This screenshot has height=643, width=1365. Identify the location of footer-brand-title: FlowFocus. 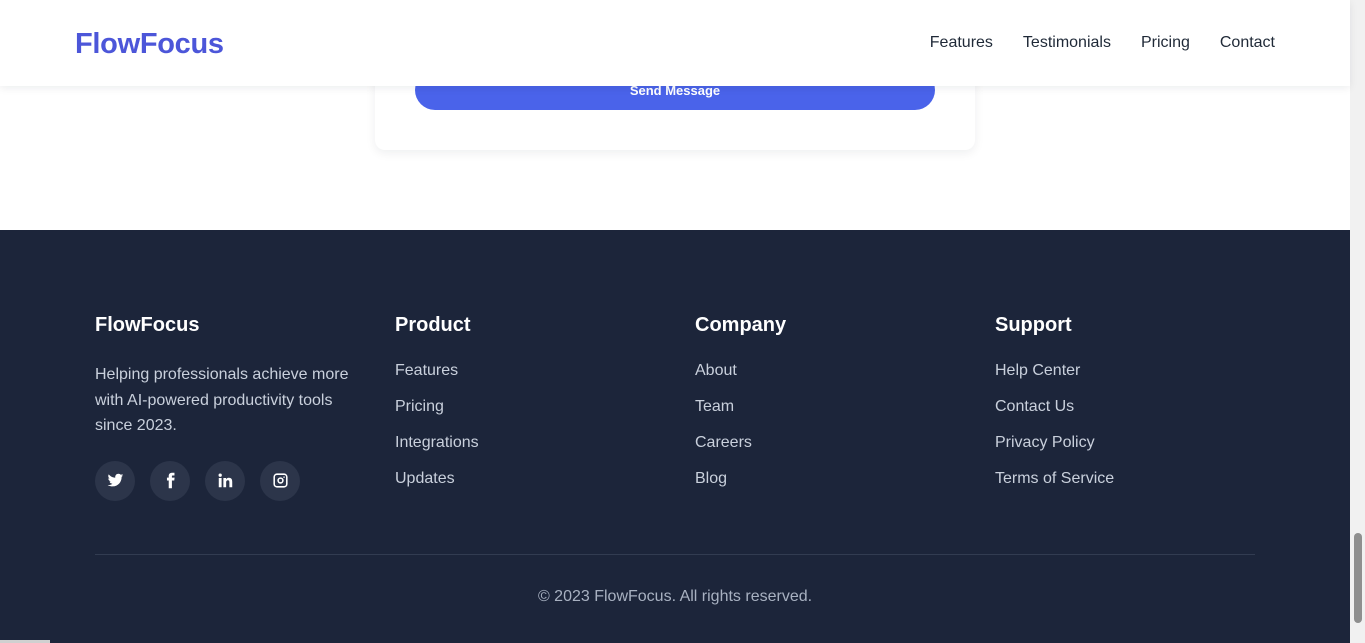
(147, 325).